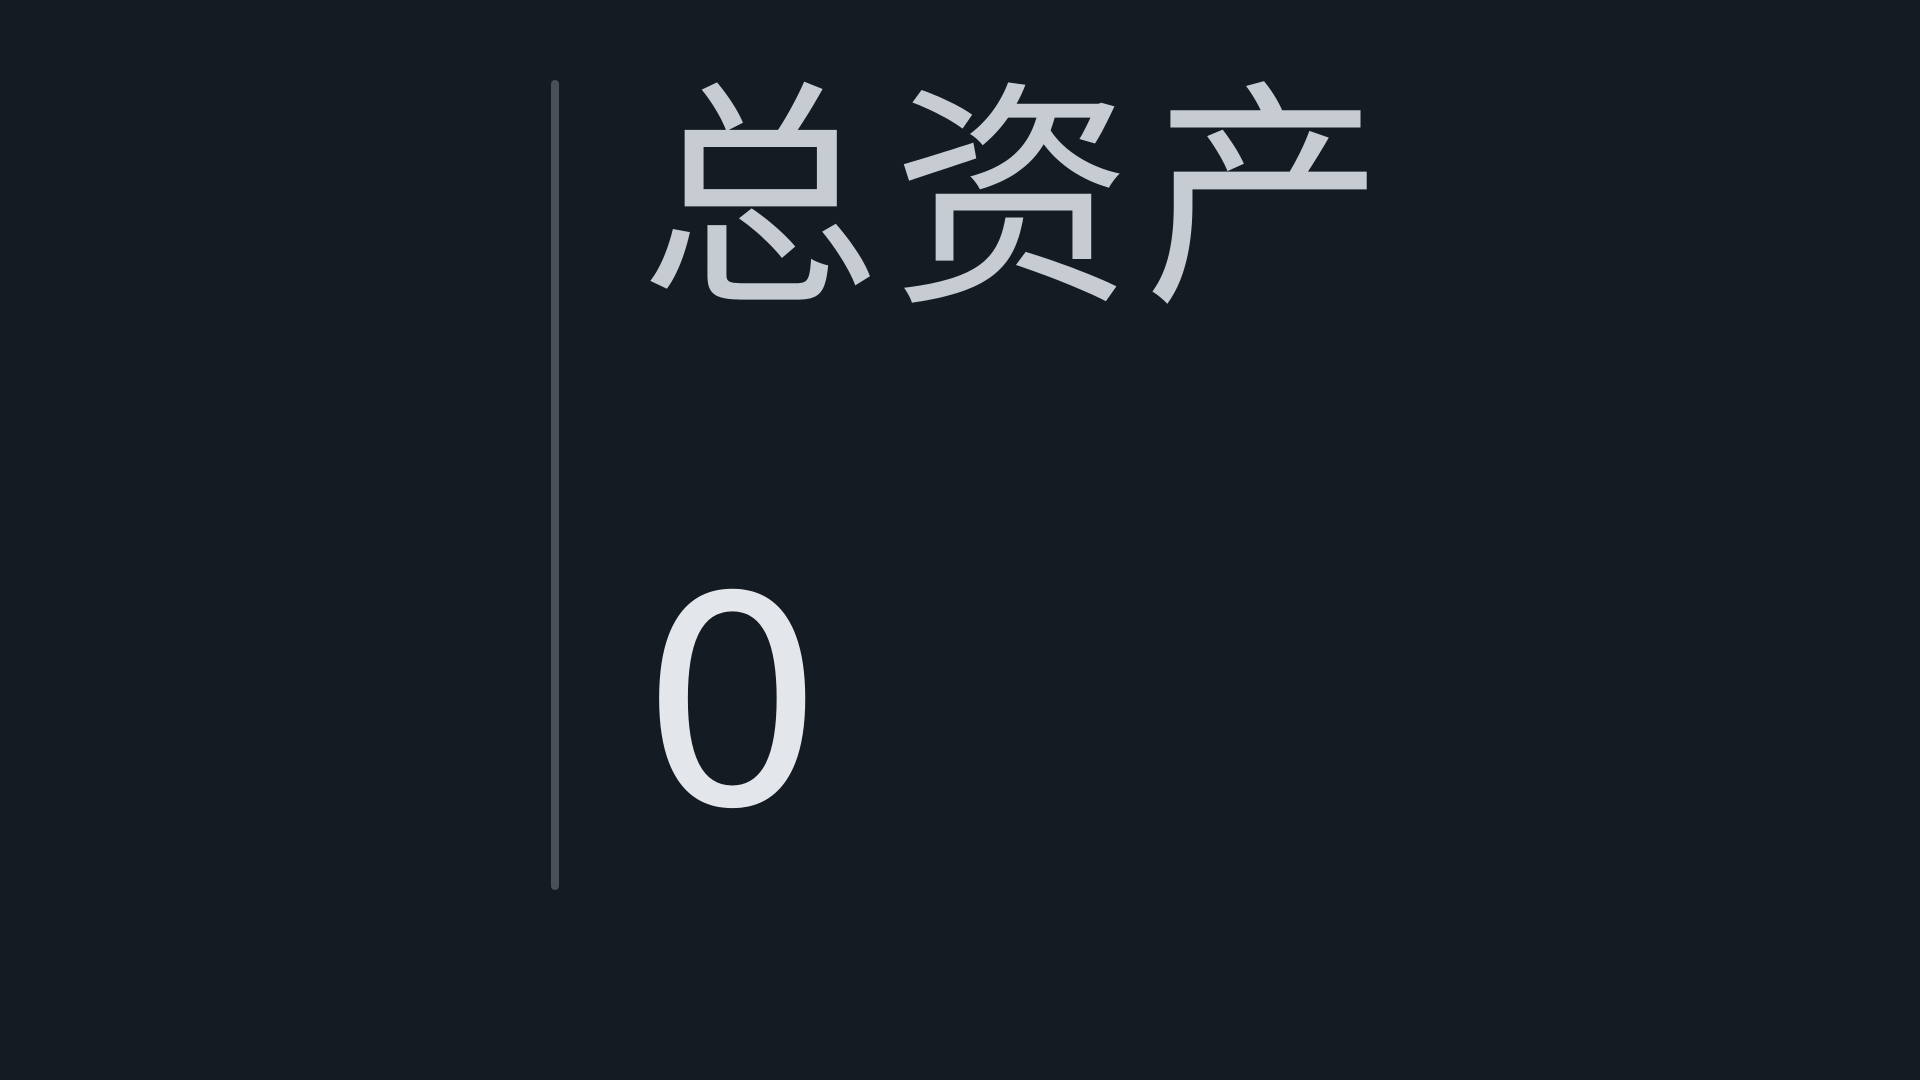  Describe the element at coordinates (1018, 200) in the screenshot. I see `total-assets-label: 总资产` at that location.